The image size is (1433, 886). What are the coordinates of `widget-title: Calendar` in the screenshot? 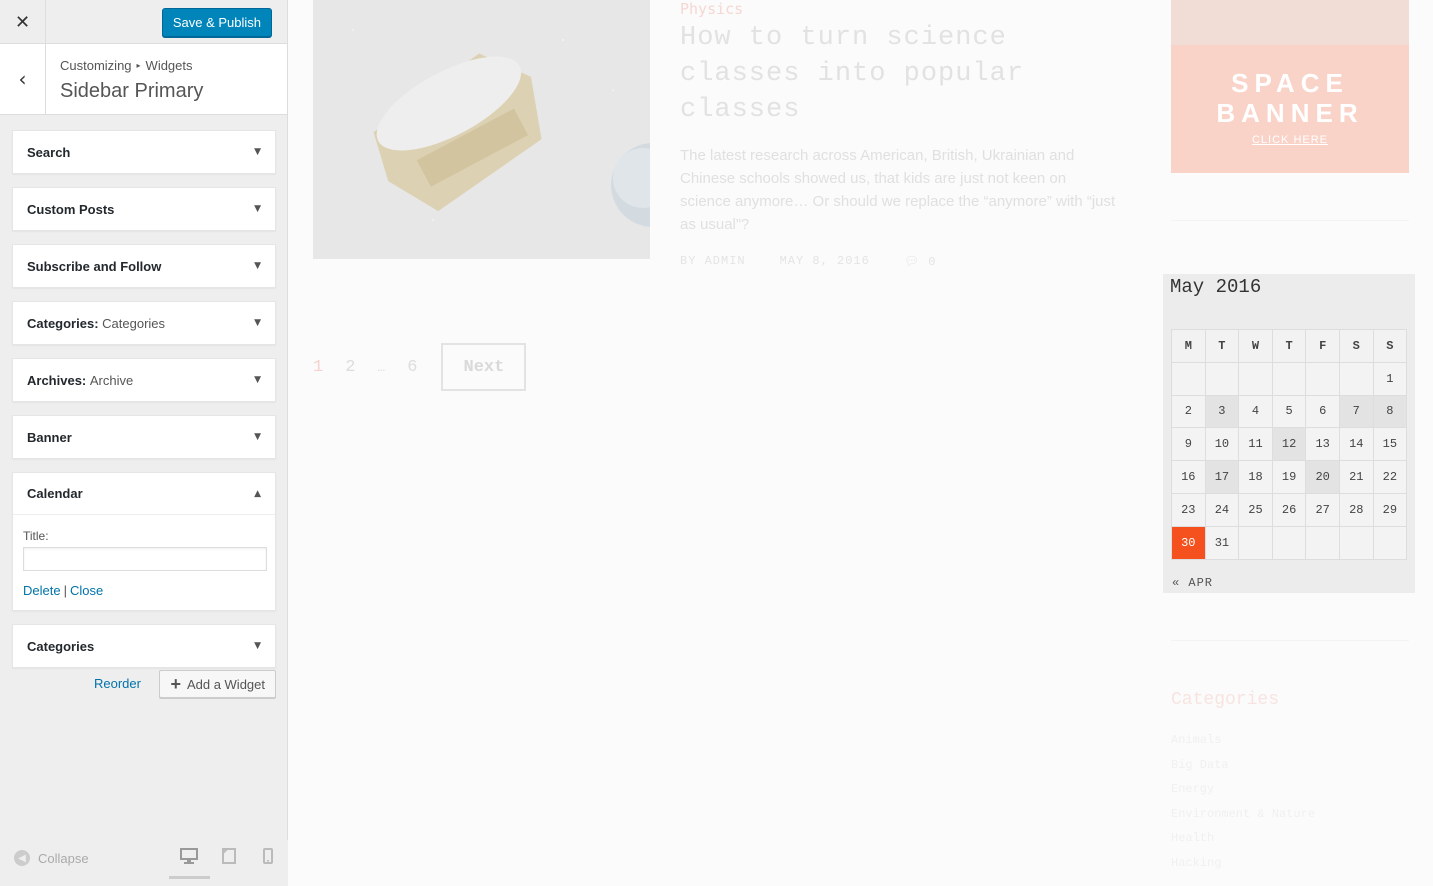 It's located at (55, 493).